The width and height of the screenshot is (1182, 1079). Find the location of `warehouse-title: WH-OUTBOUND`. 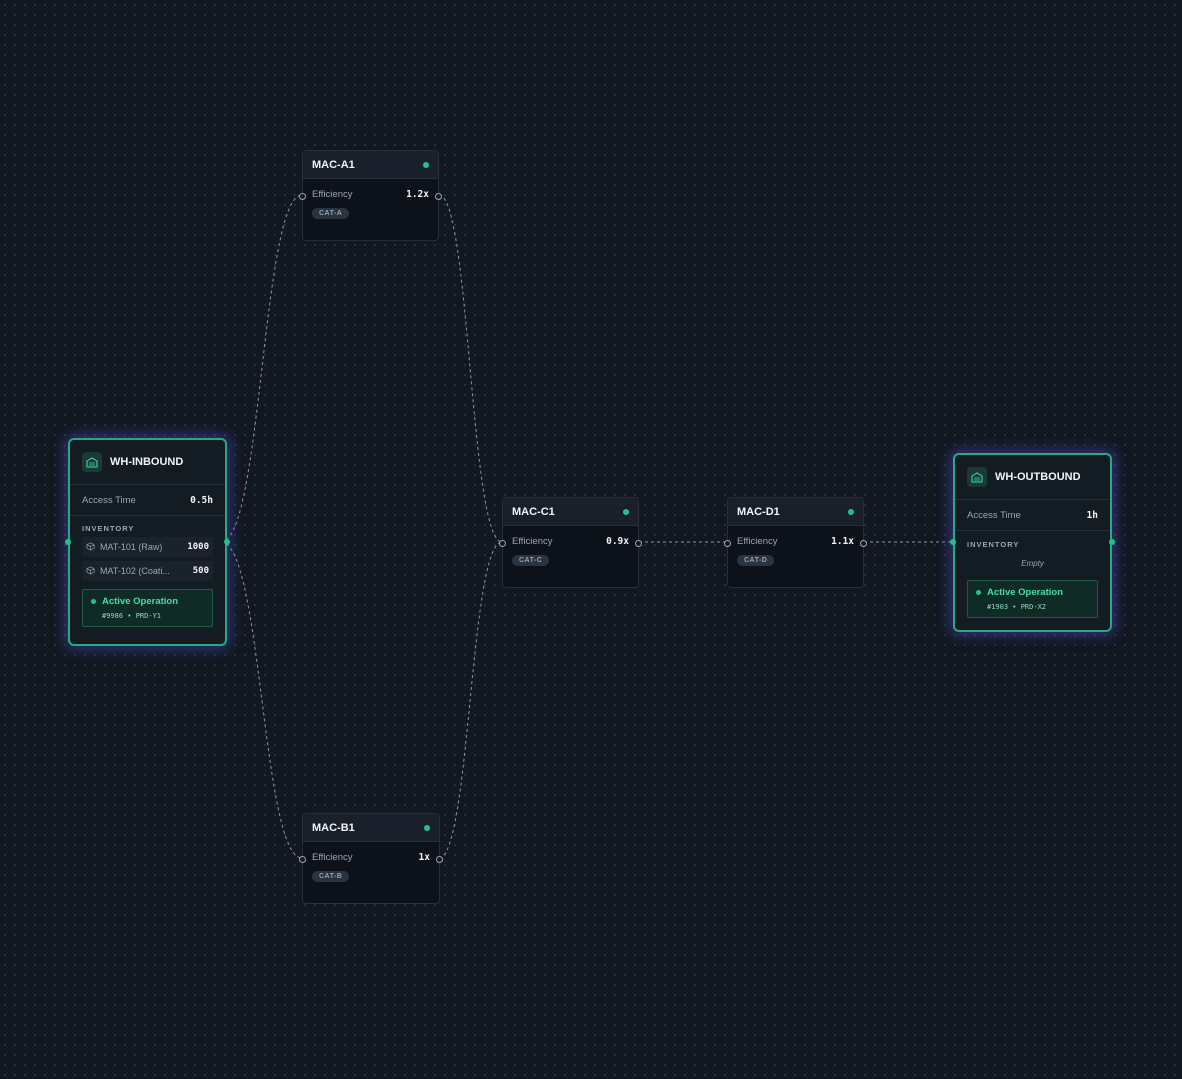

warehouse-title: WH-OUTBOUND is located at coordinates (1038, 477).